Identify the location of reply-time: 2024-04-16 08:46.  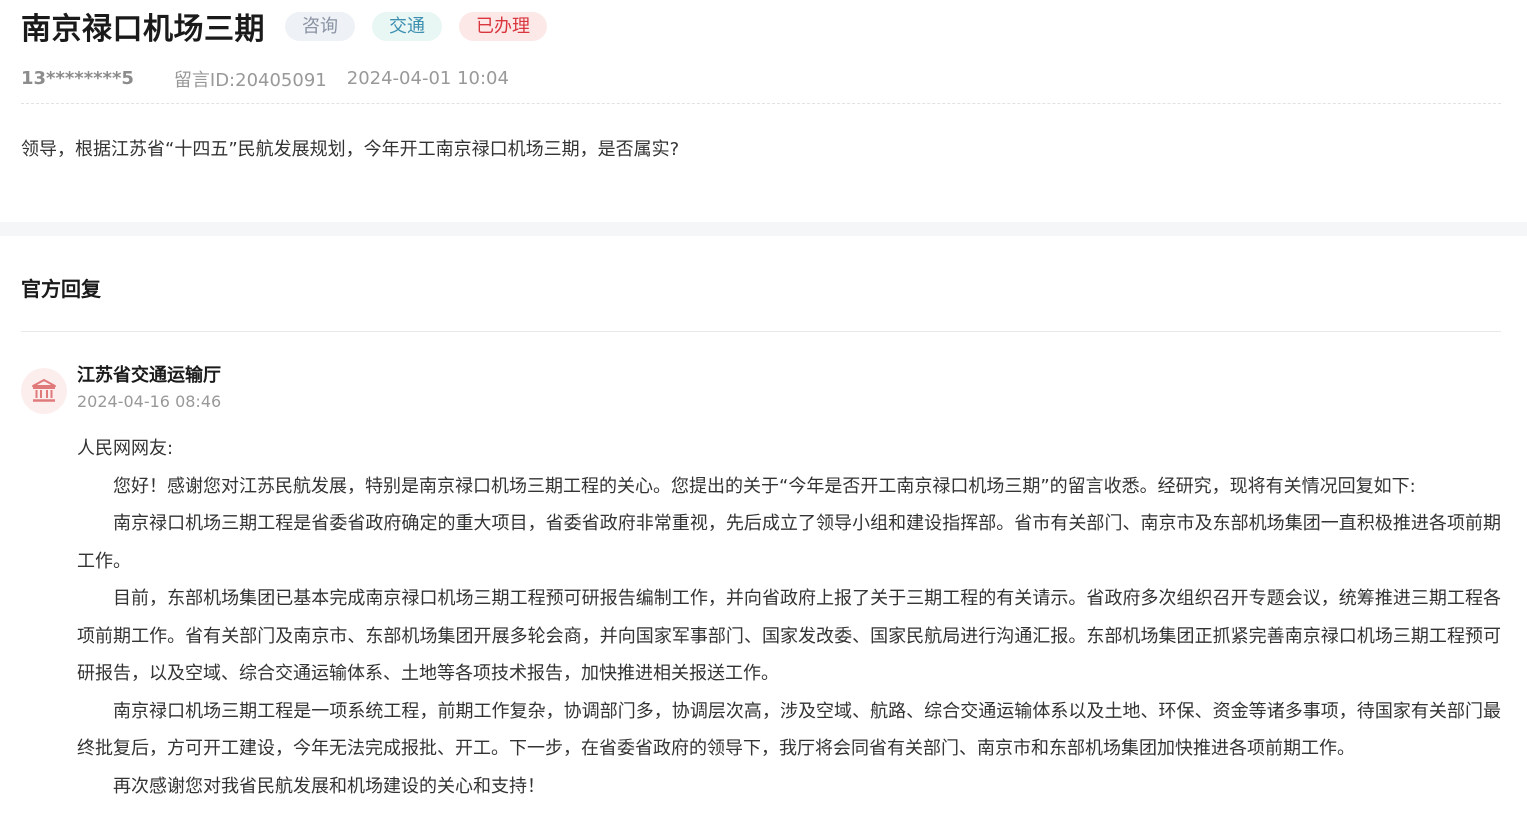
(149, 401).